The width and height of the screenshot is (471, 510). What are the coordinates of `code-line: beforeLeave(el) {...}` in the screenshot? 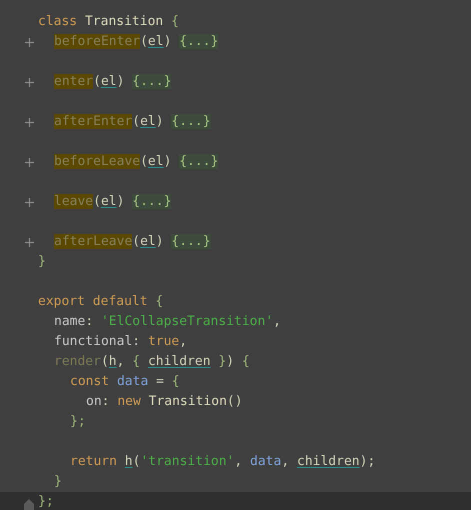 It's located at (136, 162).